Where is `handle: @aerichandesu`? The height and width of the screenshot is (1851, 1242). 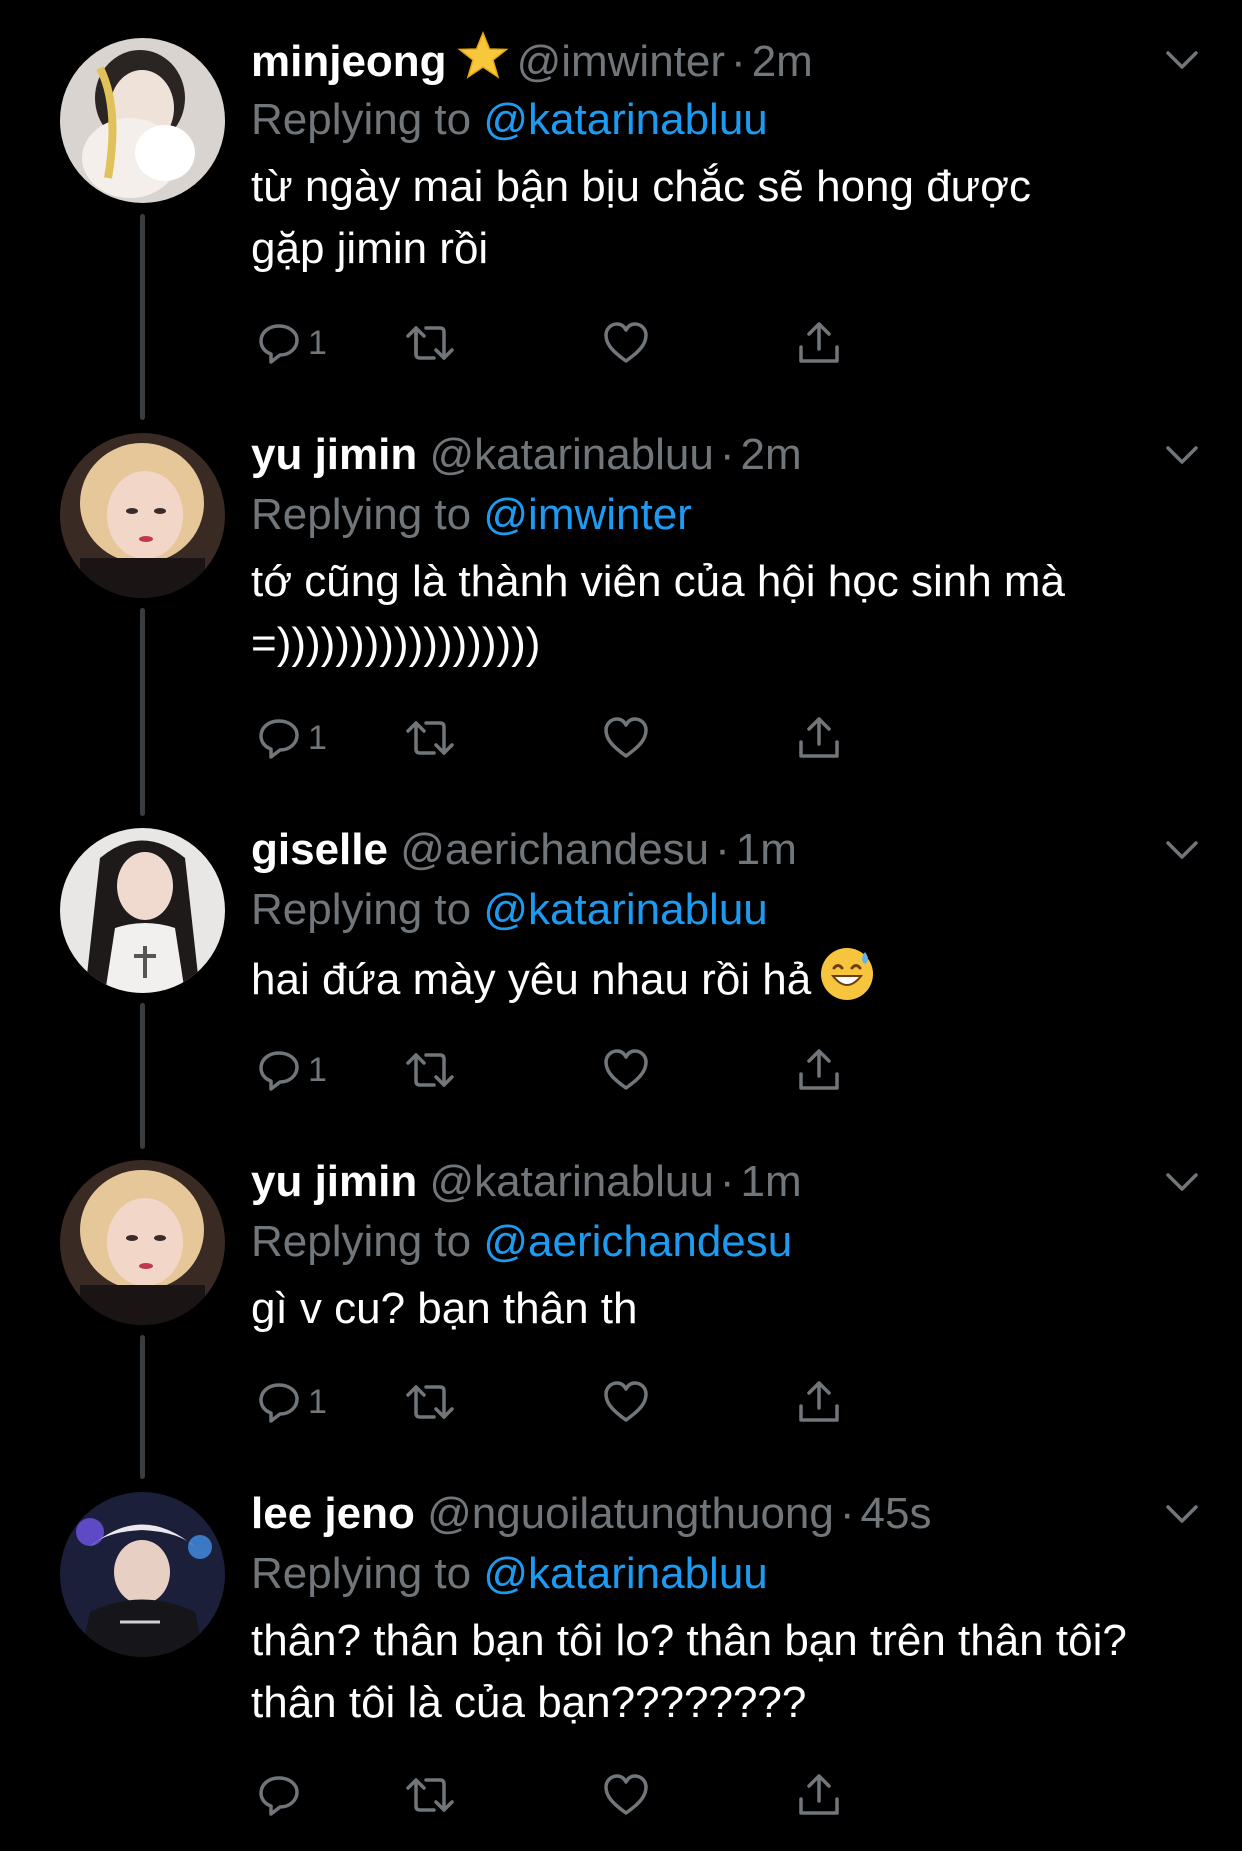 handle: @aerichandesu is located at coordinates (554, 849).